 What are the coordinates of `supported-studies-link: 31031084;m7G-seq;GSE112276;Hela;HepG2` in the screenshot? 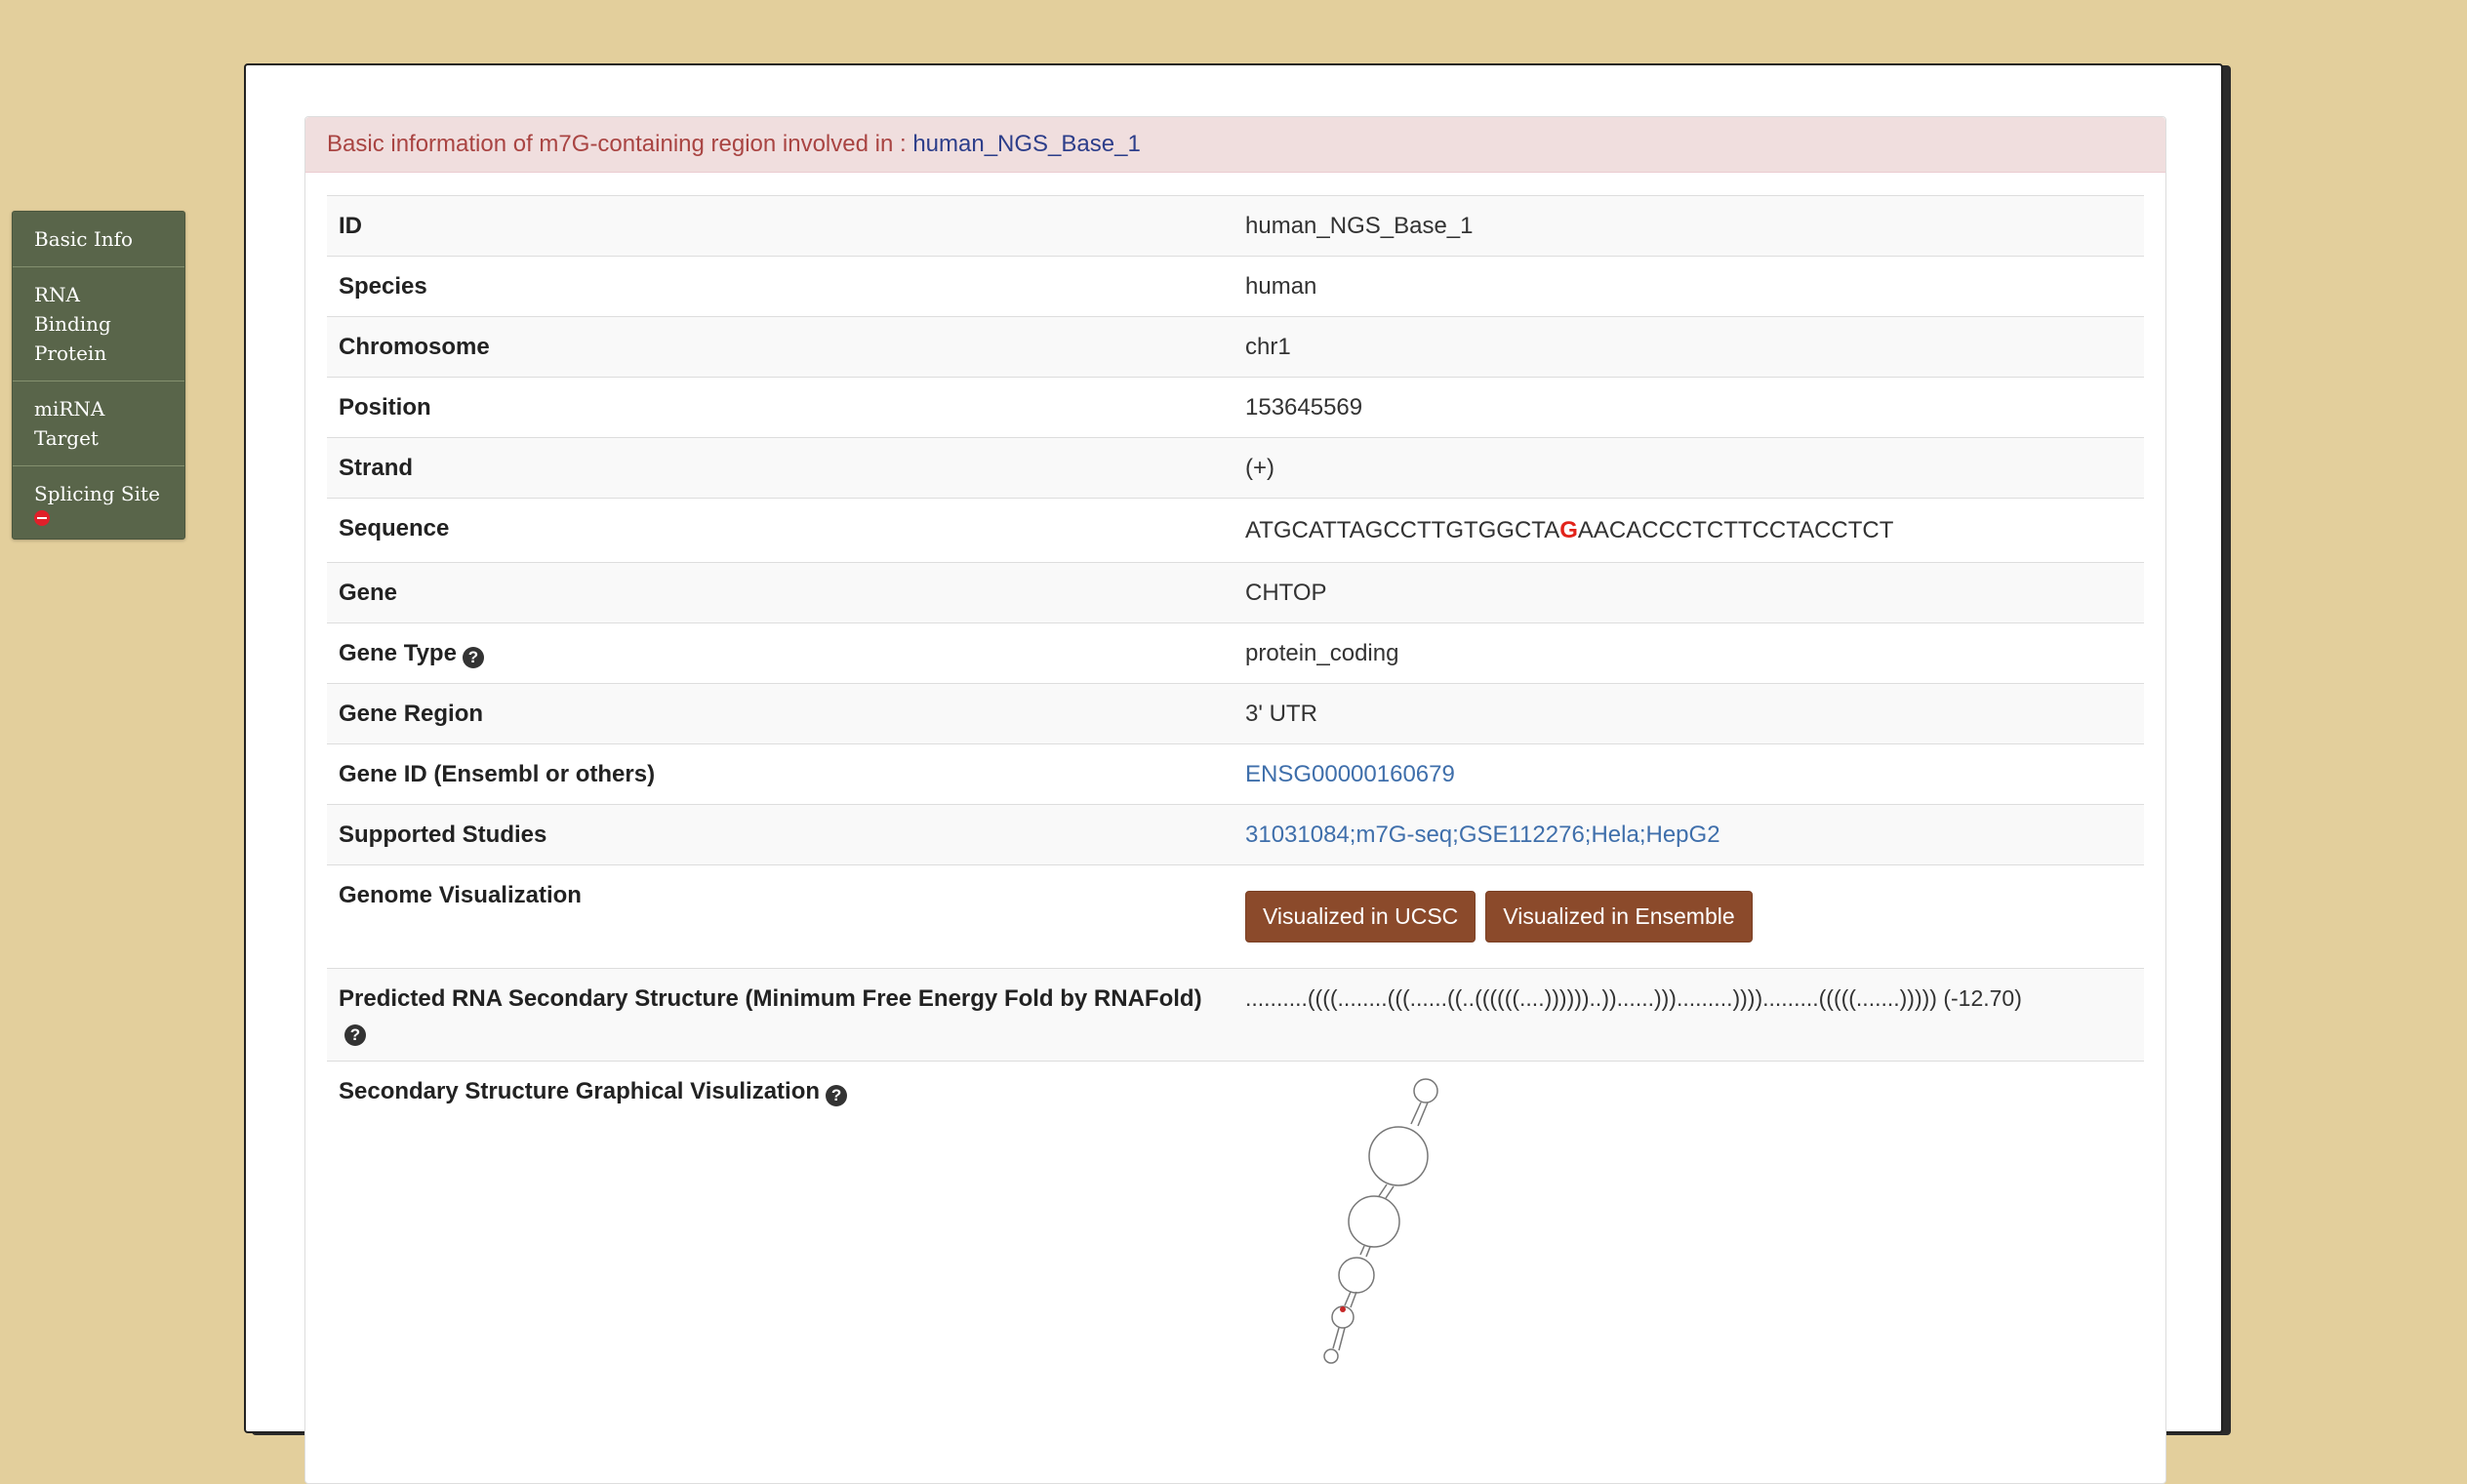 It's located at (1482, 835).